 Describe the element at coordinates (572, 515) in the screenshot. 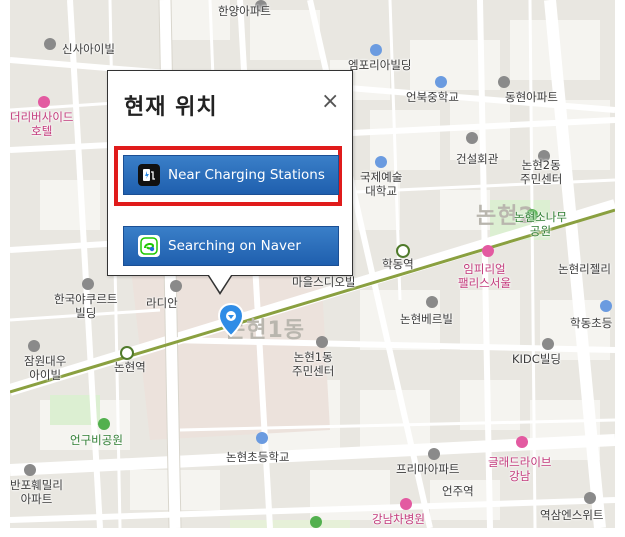

I see `map-label: 역삼엔스위트` at that location.